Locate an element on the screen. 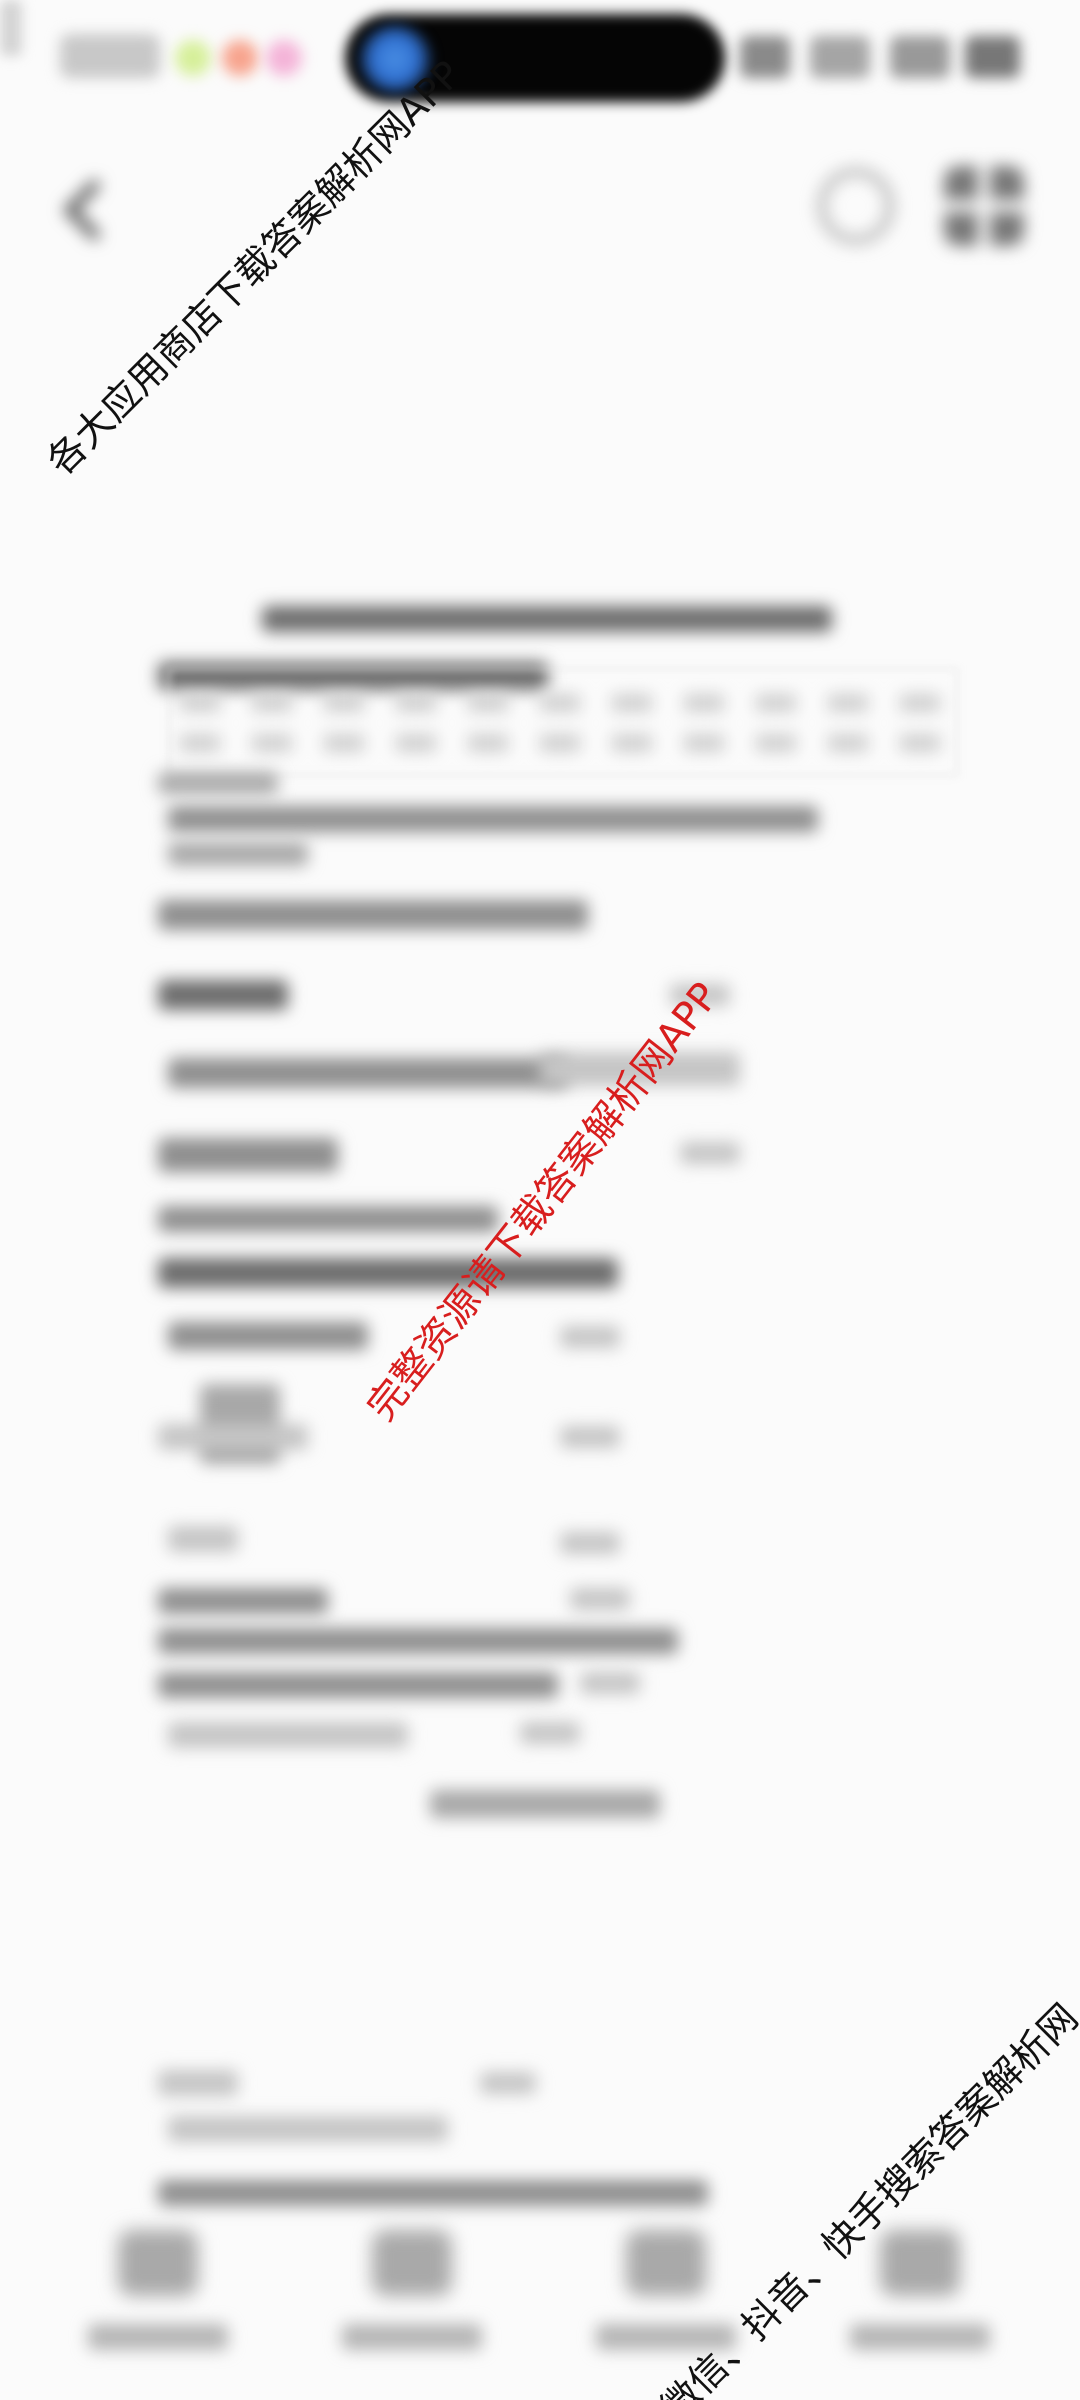  nav-item-home is located at coordinates (158, 2295).